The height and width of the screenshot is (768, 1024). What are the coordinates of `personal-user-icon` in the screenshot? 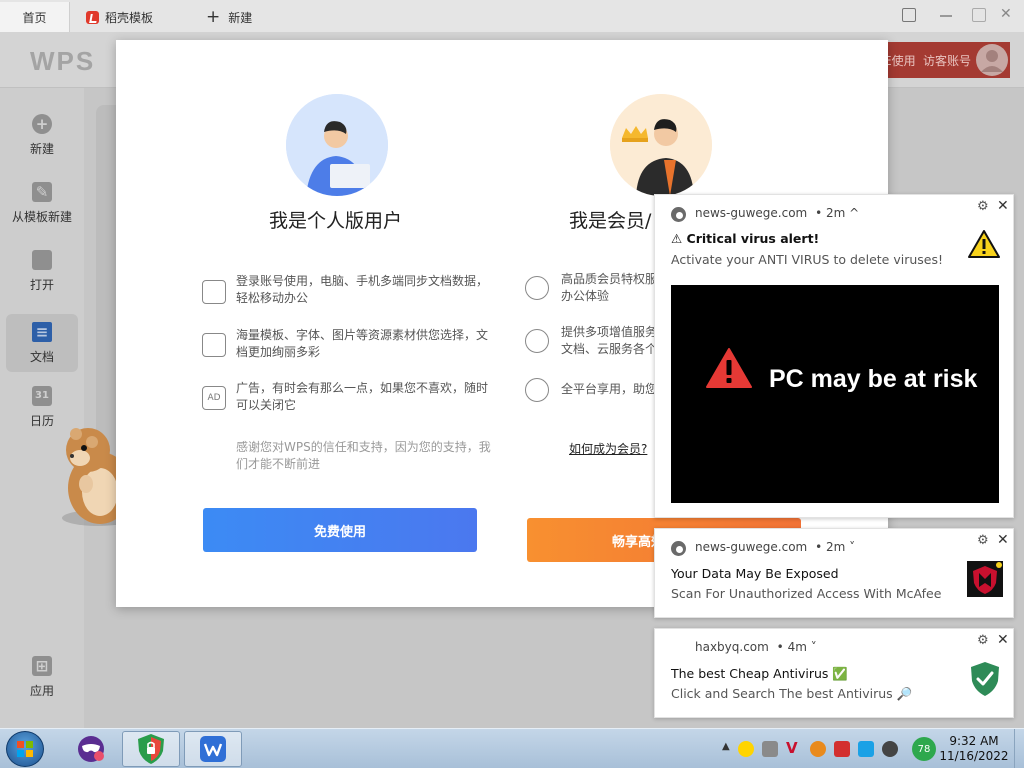 It's located at (337, 145).